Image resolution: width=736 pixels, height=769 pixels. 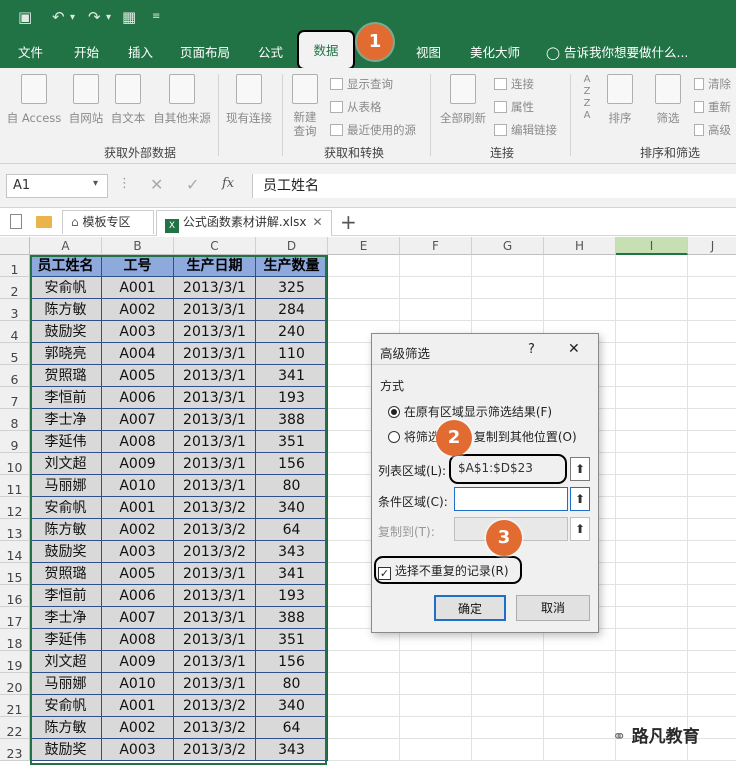 I want to click on data-cell: A010, so click(x=138, y=486).